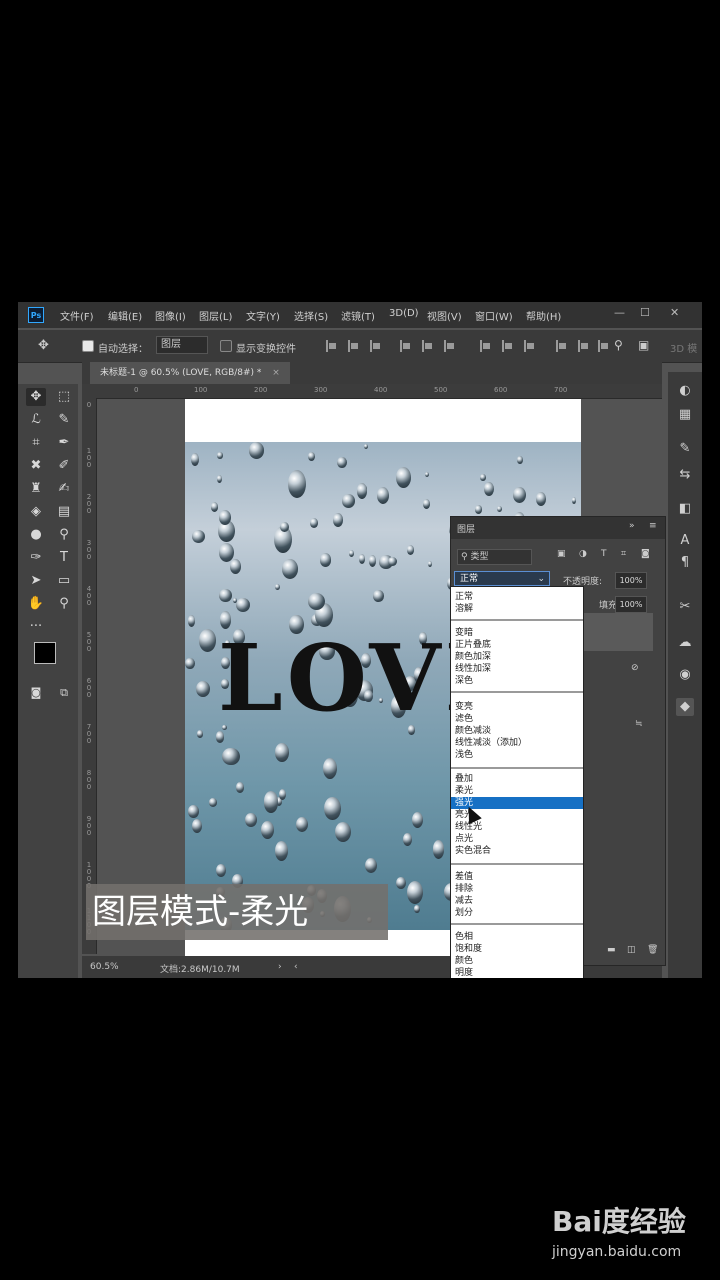 The image size is (720, 1280). Describe the element at coordinates (653, 526) in the screenshot. I see `panel-menu-icon: ≡` at that location.